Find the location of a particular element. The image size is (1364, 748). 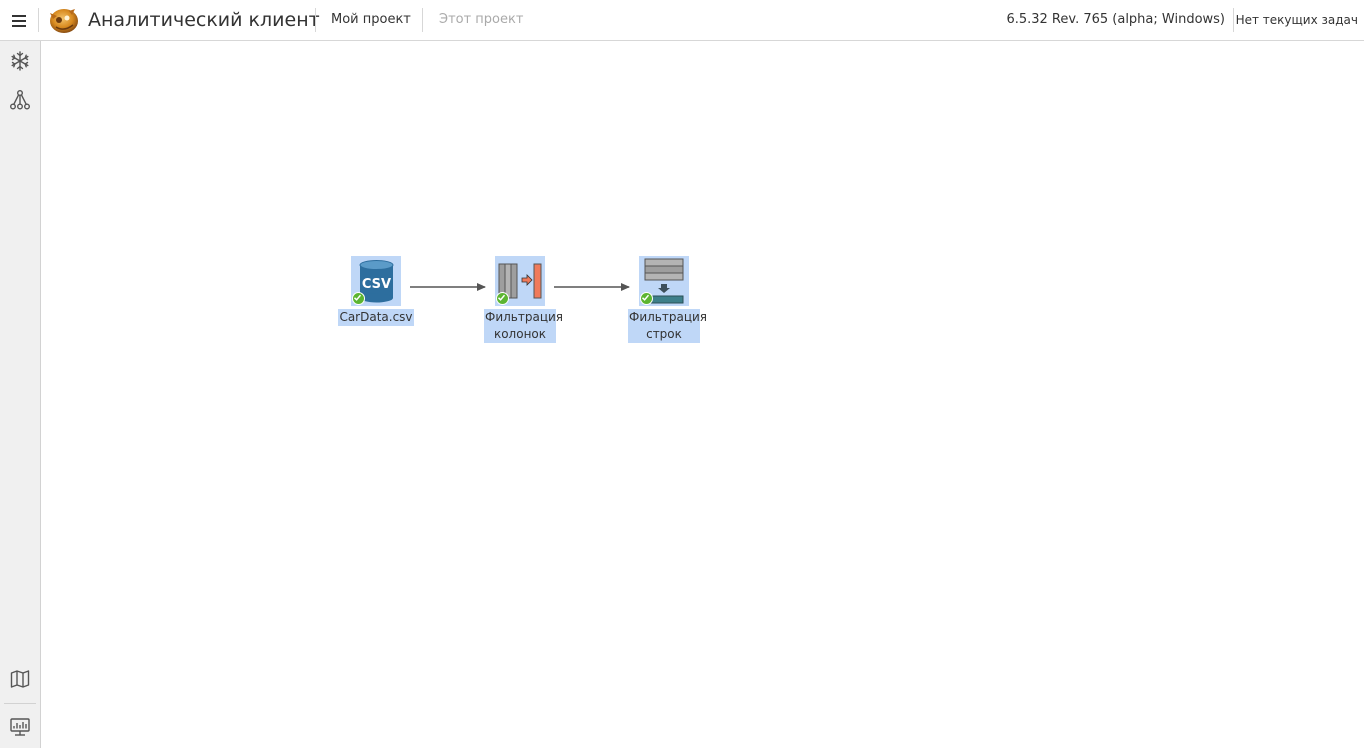

node-column-filter: Фильтрация колонок is located at coordinates (521, 299).